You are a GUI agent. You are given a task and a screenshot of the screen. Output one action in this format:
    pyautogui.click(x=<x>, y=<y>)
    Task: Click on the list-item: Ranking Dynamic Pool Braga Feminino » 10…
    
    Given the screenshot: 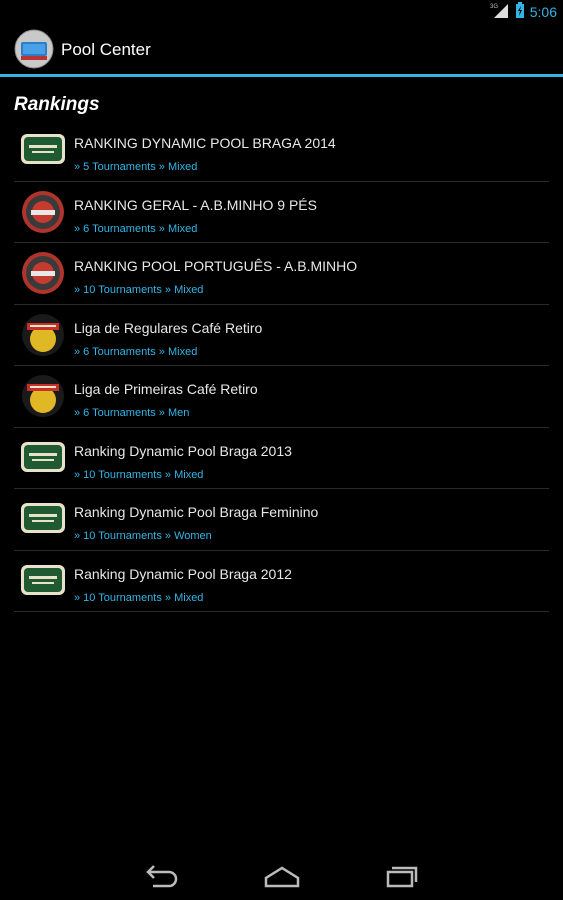 What is the action you would take?
    pyautogui.click(x=281, y=520)
    